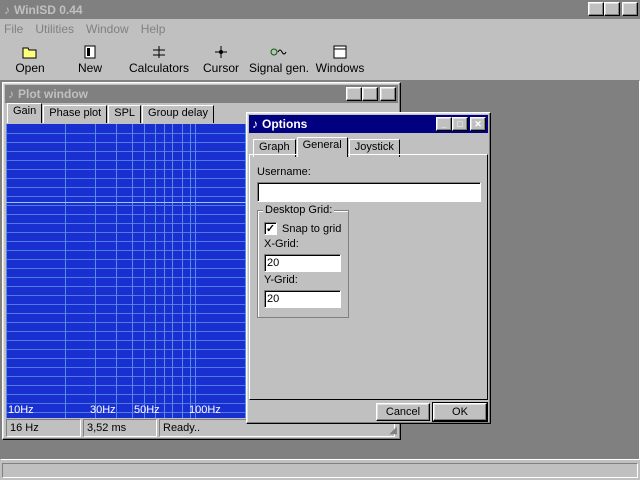 The image size is (640, 480). I want to click on folder-open-icon, so click(30, 52).